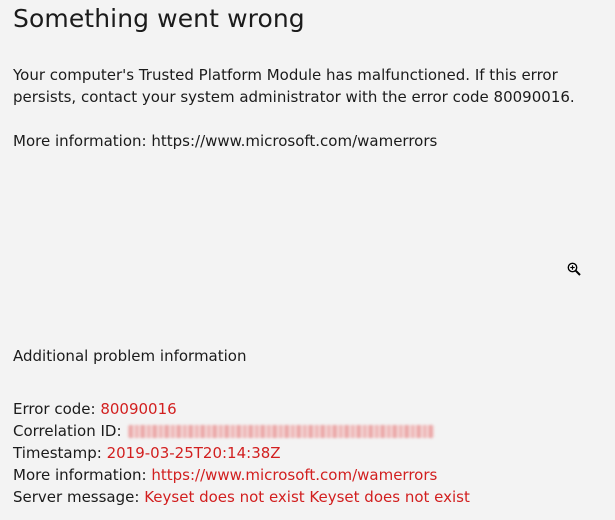 The height and width of the screenshot is (520, 615). Describe the element at coordinates (57, 453) in the screenshot. I see `timestamp-label: Timestamp:` at that location.